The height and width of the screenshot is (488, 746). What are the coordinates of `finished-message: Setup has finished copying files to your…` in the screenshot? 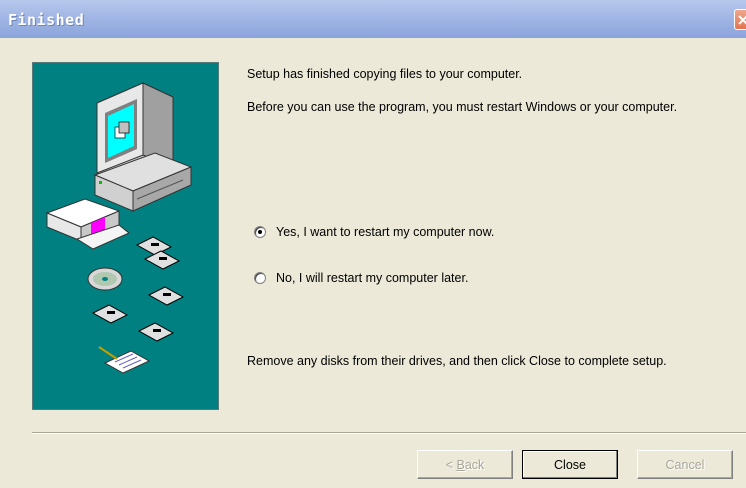 It's located at (385, 74).